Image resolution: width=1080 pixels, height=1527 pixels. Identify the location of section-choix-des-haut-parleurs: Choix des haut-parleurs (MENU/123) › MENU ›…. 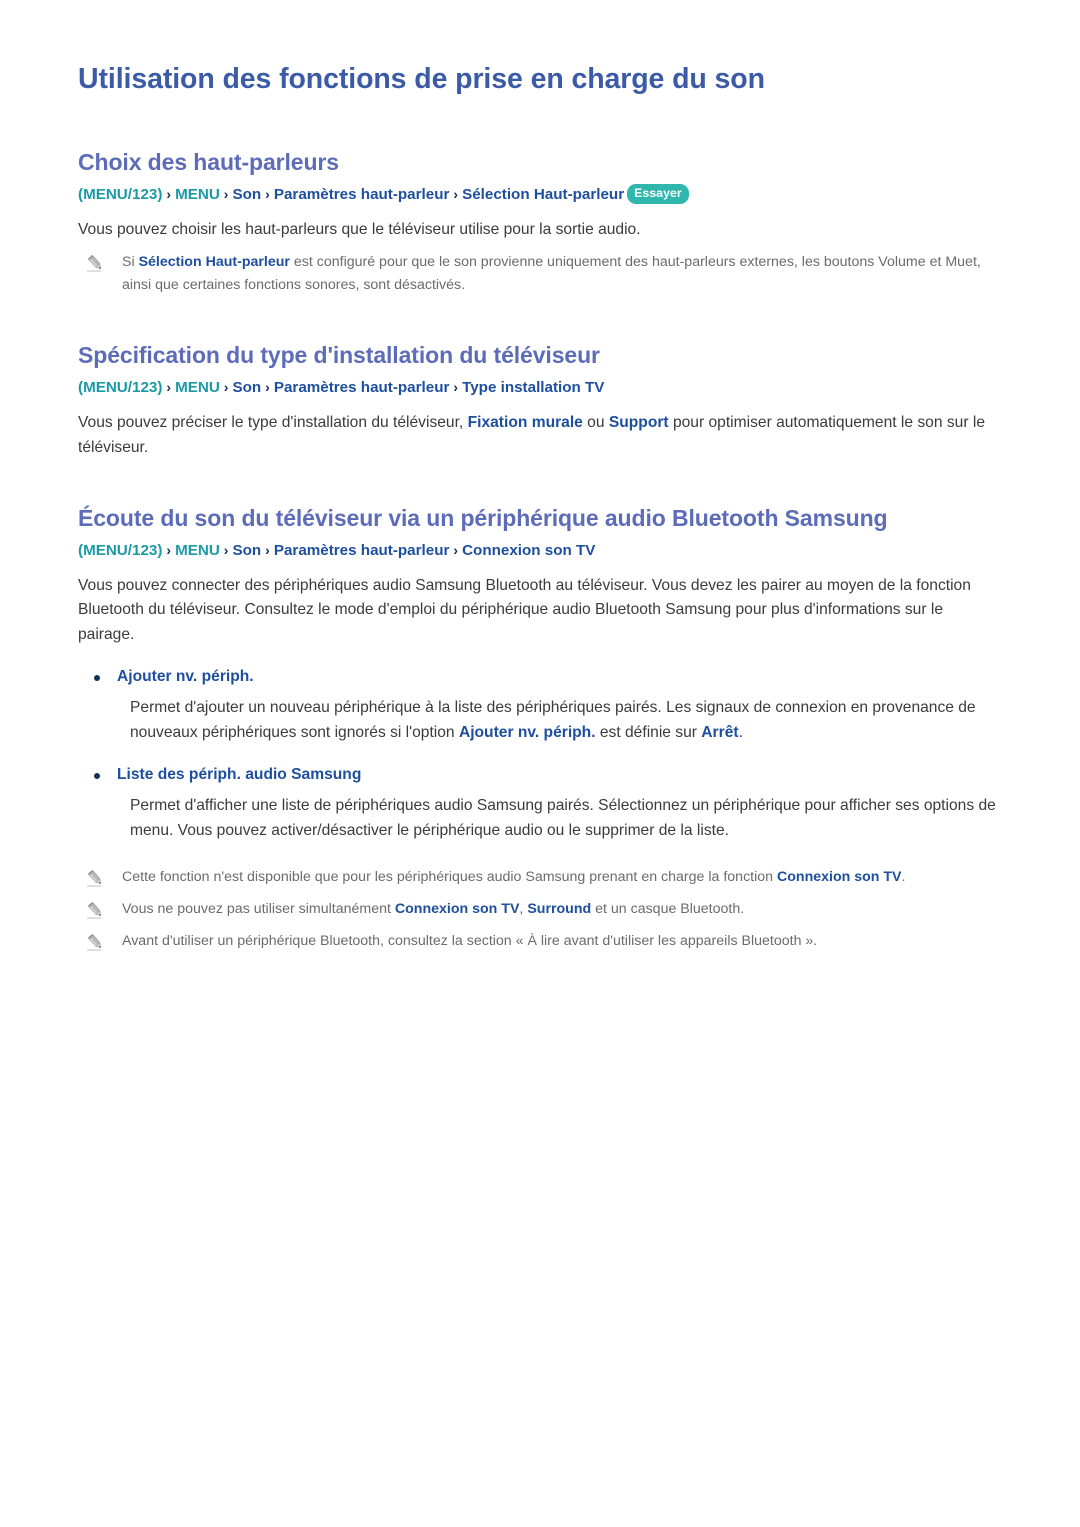
(539, 222).